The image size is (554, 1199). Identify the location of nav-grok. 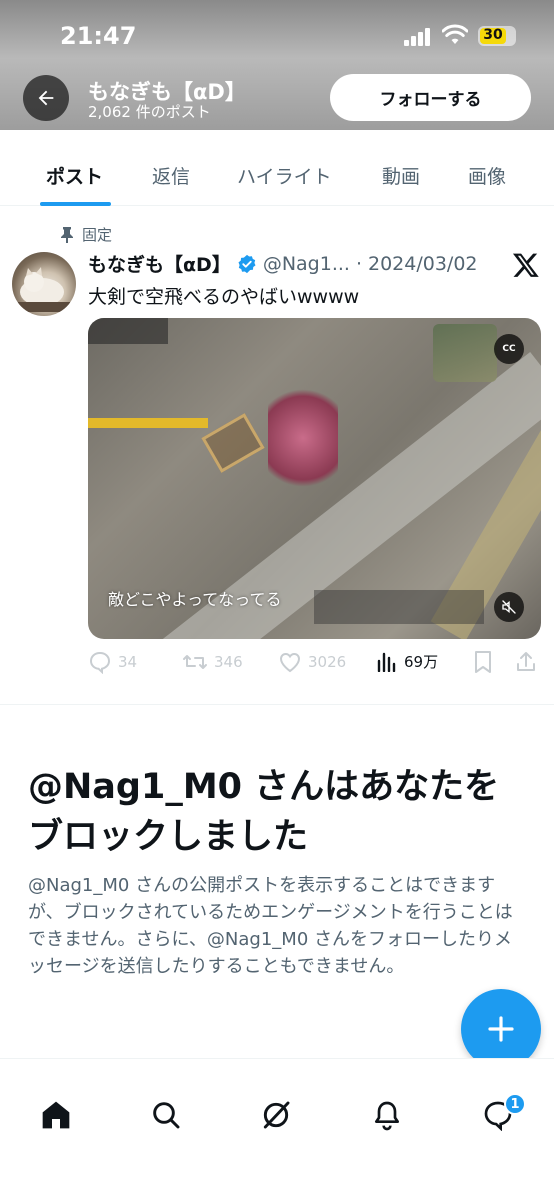
(276, 1115).